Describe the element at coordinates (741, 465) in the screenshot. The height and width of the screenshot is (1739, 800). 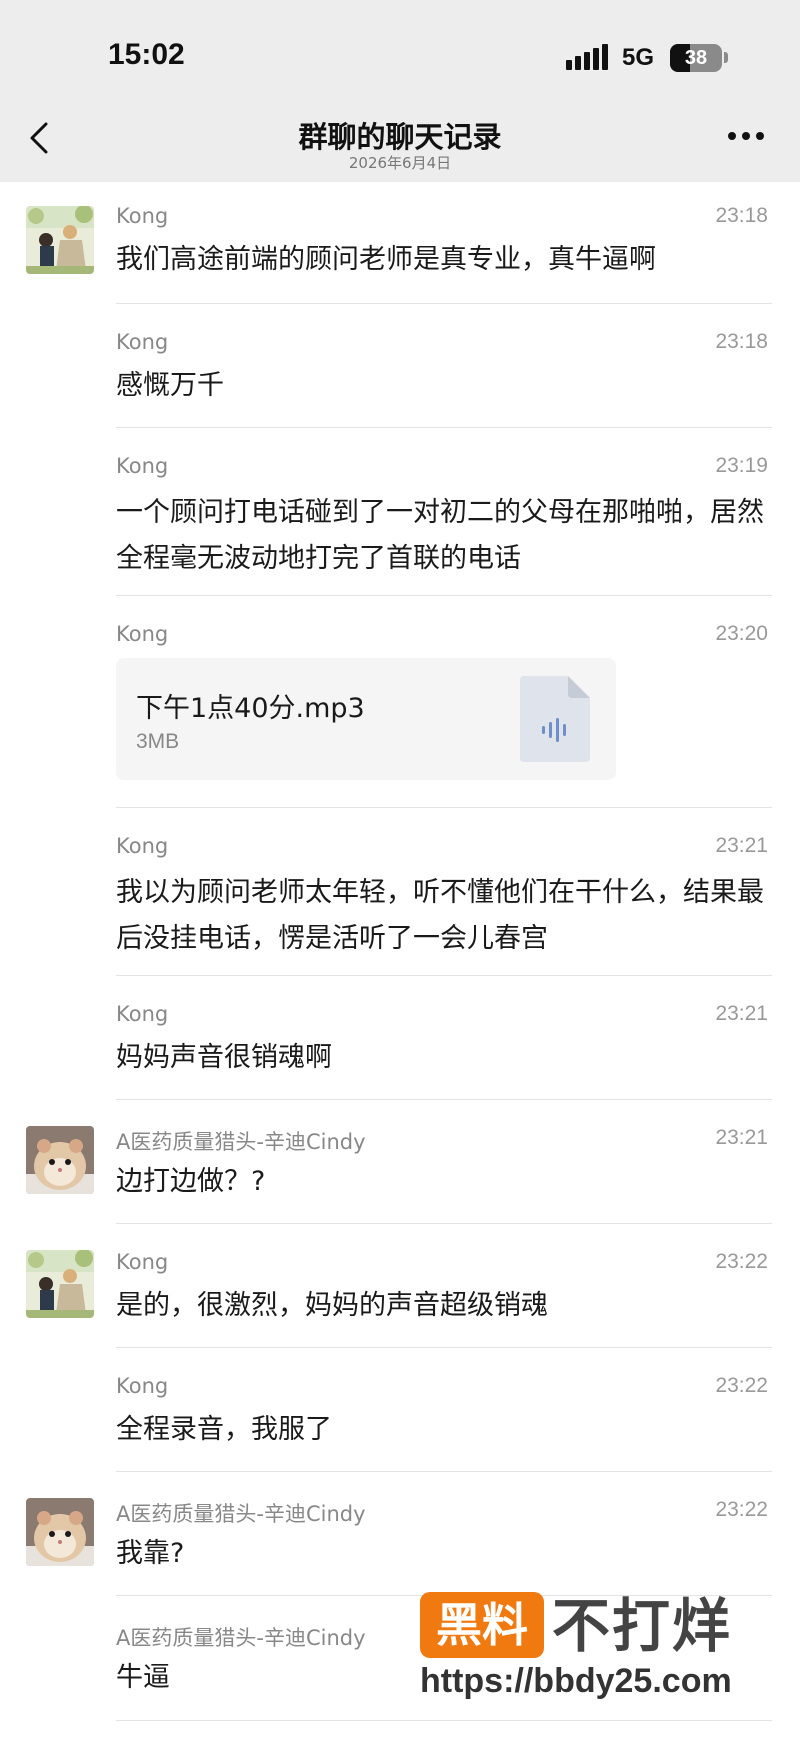
I see `message-time: 23:19` at that location.